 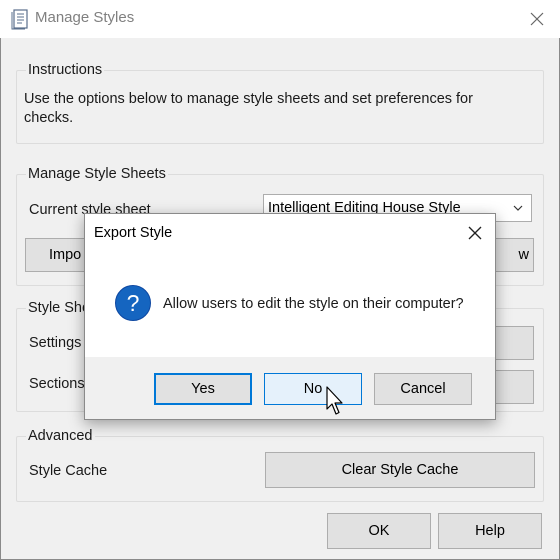 What do you see at coordinates (59, 308) in the screenshot?
I see `style-sheet-heading: Style She` at bounding box center [59, 308].